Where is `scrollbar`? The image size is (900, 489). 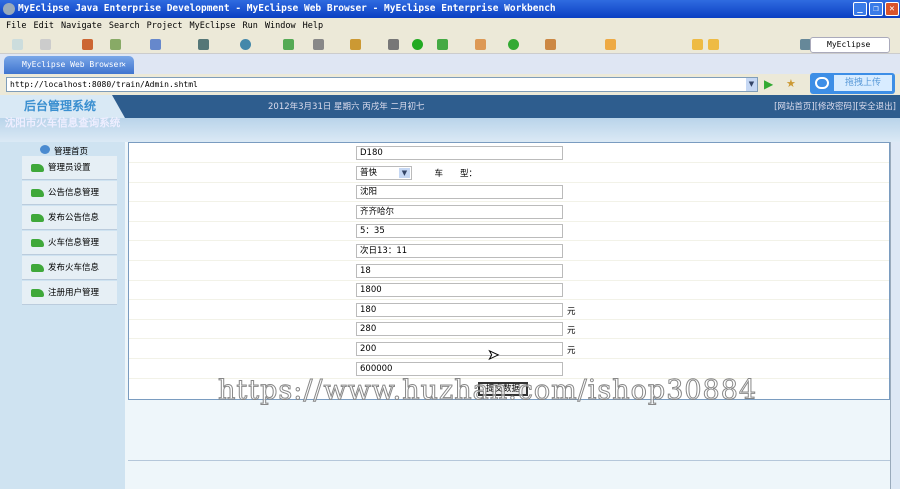
scrollbar is located at coordinates (895, 315).